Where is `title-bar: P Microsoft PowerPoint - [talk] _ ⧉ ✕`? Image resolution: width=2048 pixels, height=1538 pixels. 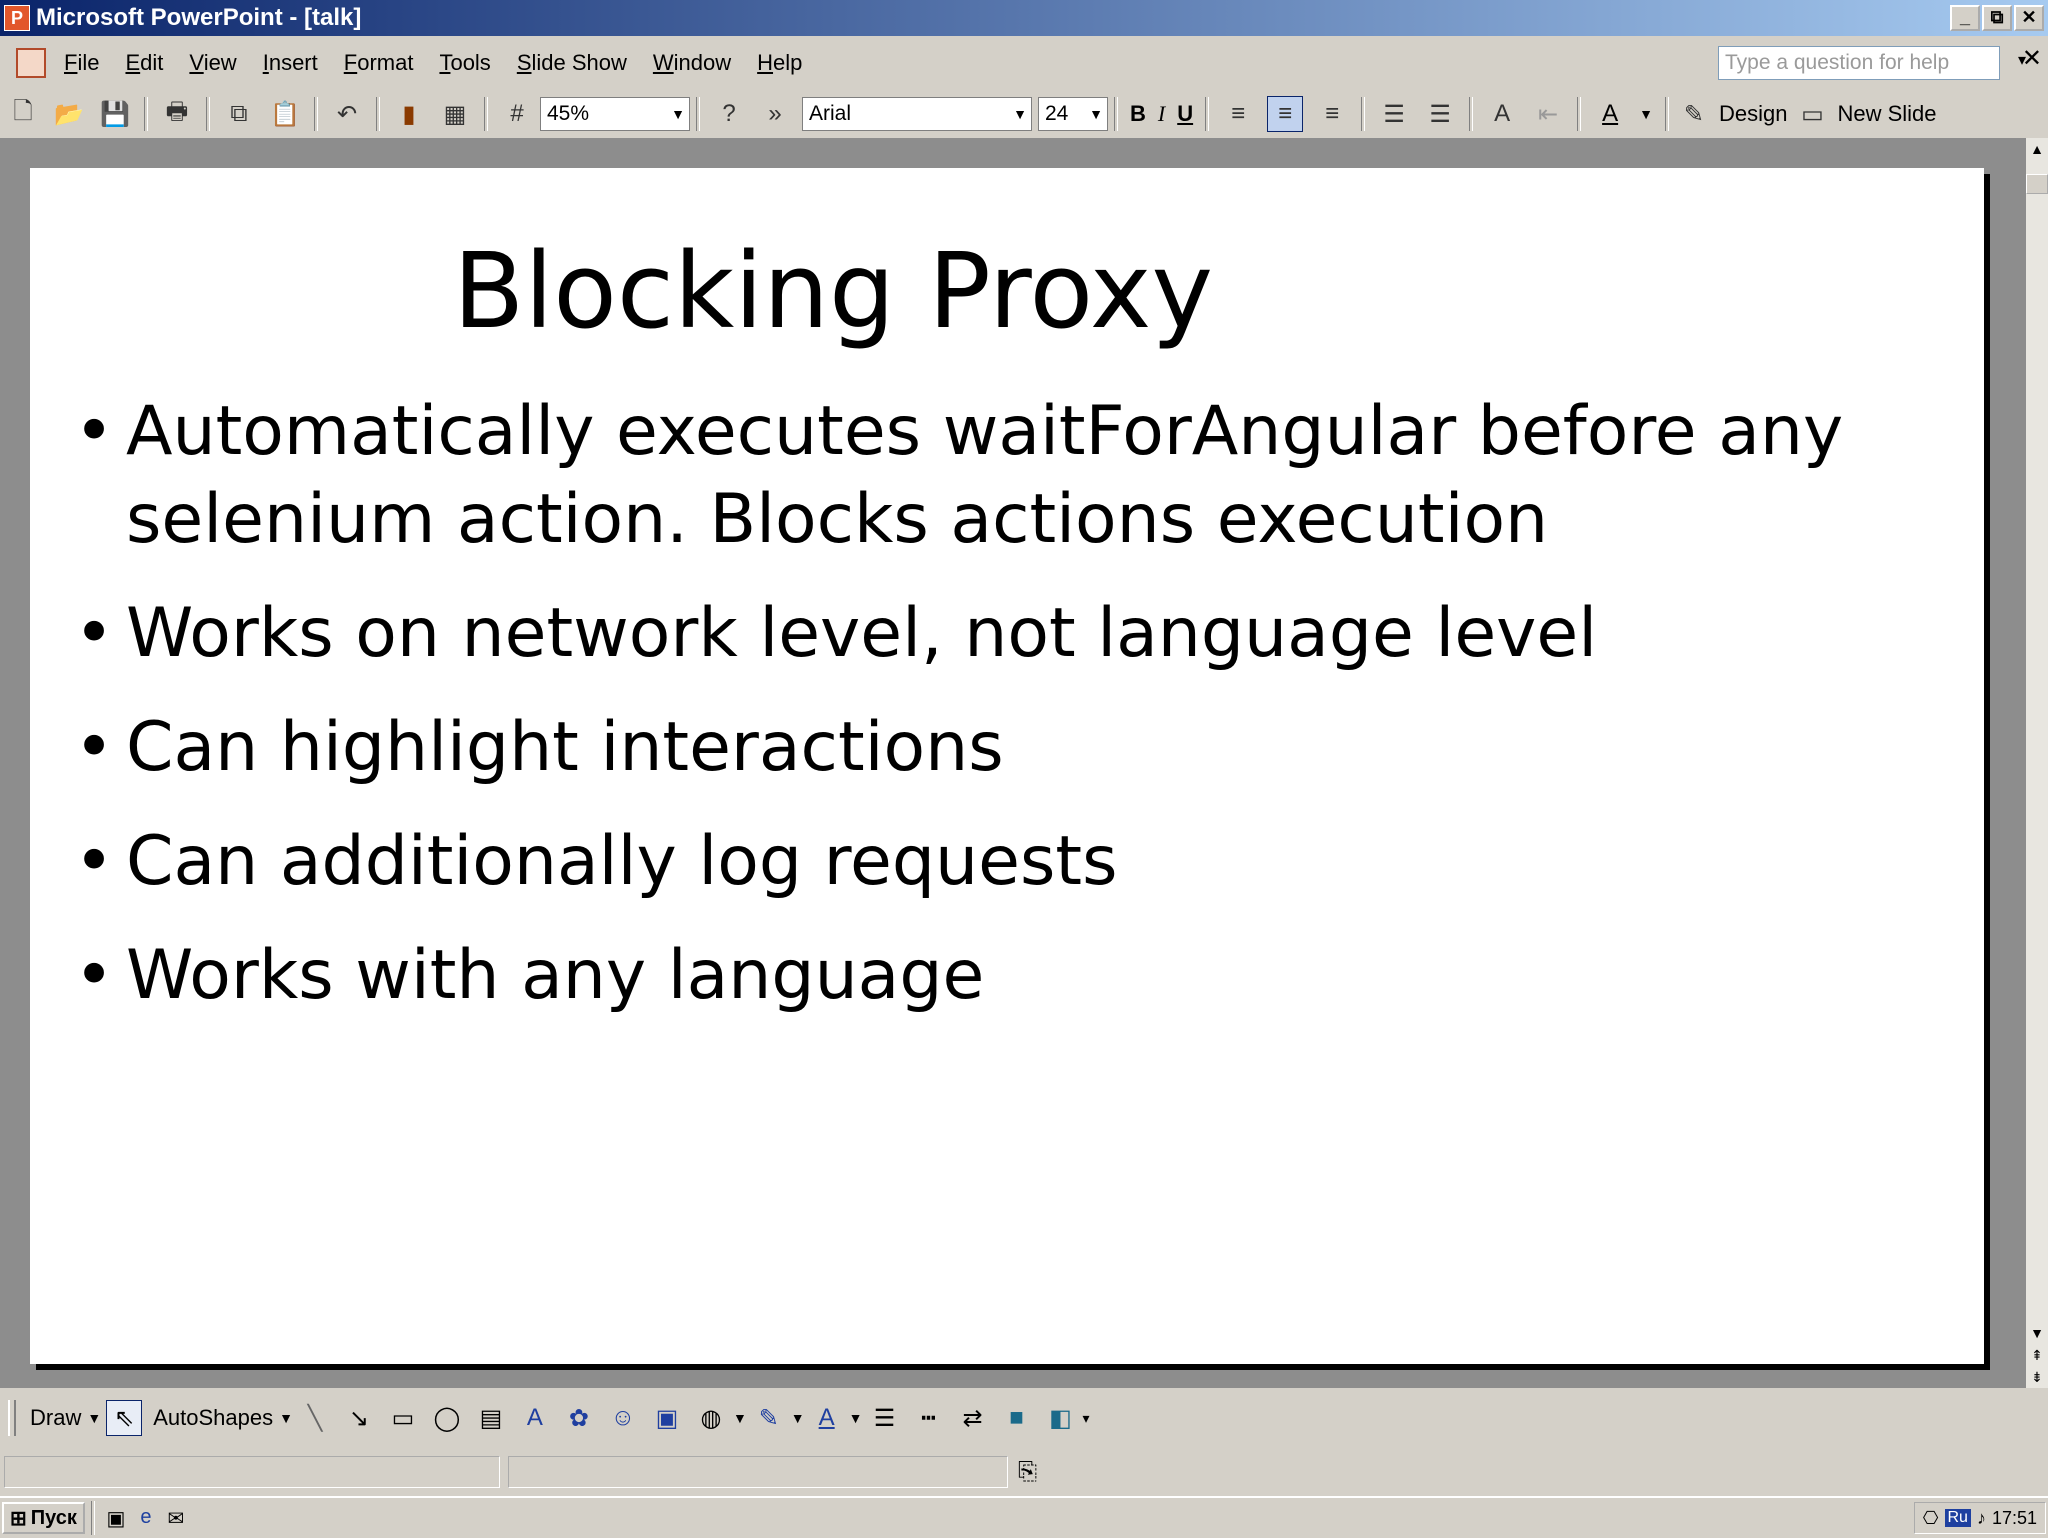 title-bar: P Microsoft PowerPoint - [talk] _ ⧉ ✕ is located at coordinates (1024, 18).